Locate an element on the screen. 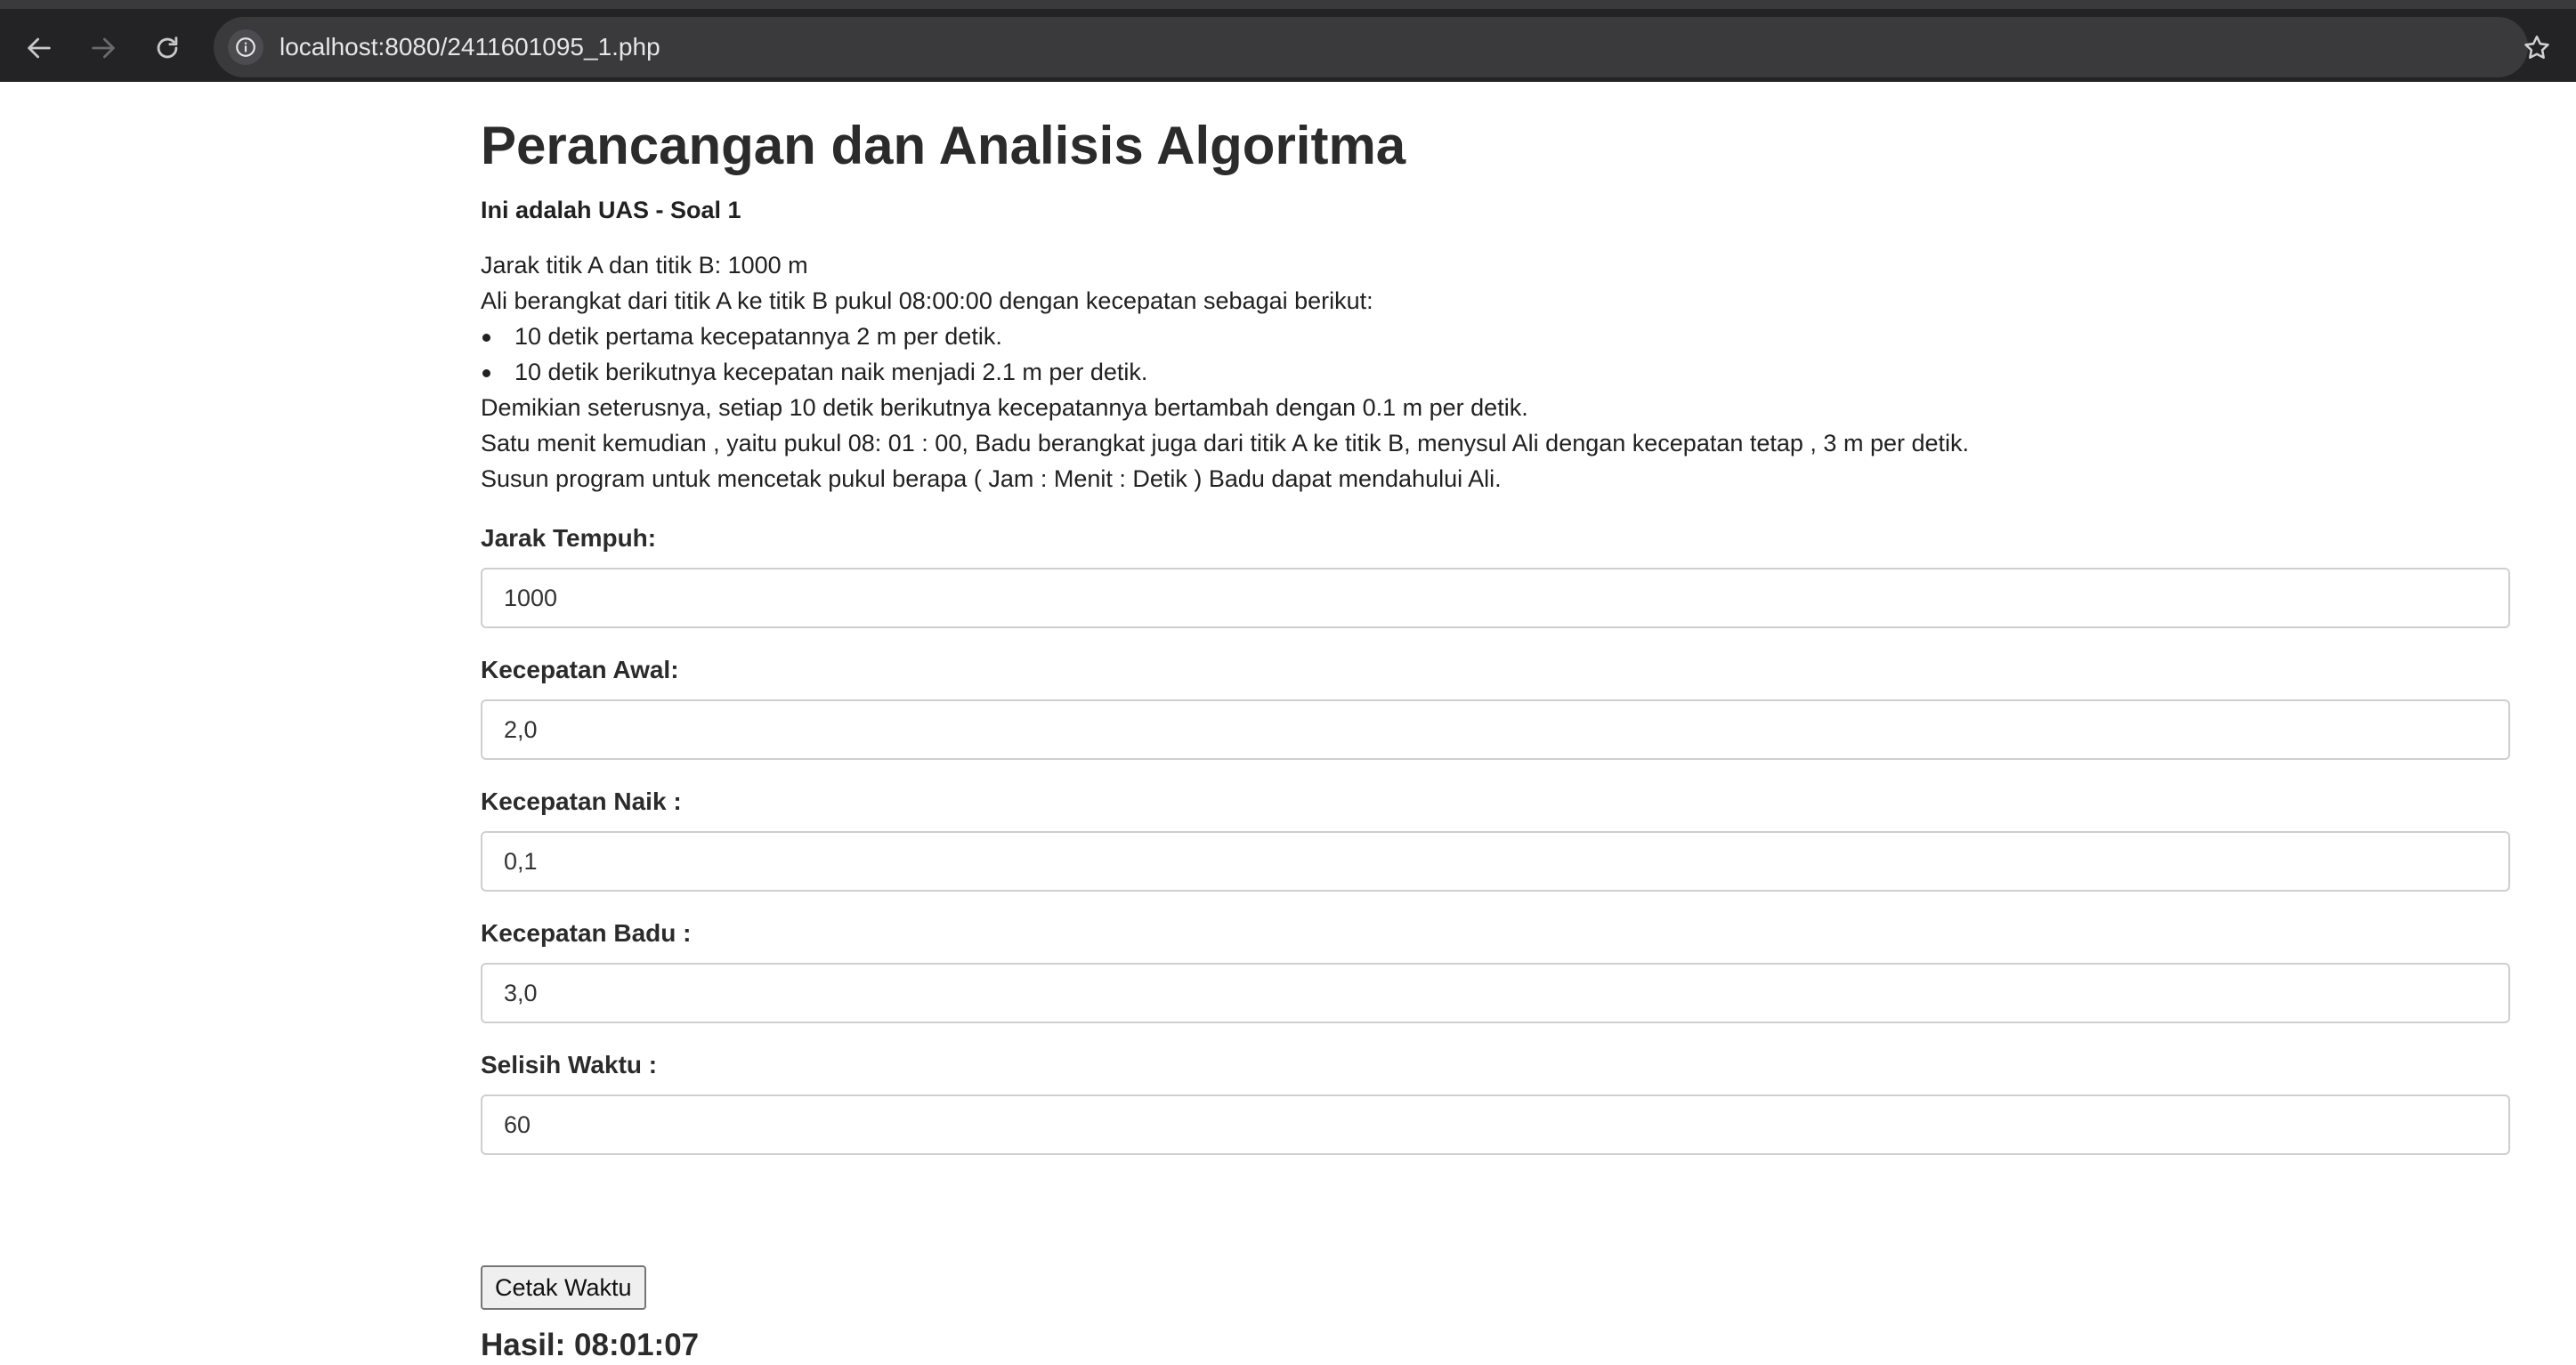 This screenshot has width=2576, height=1365. info-icon is located at coordinates (245, 47).